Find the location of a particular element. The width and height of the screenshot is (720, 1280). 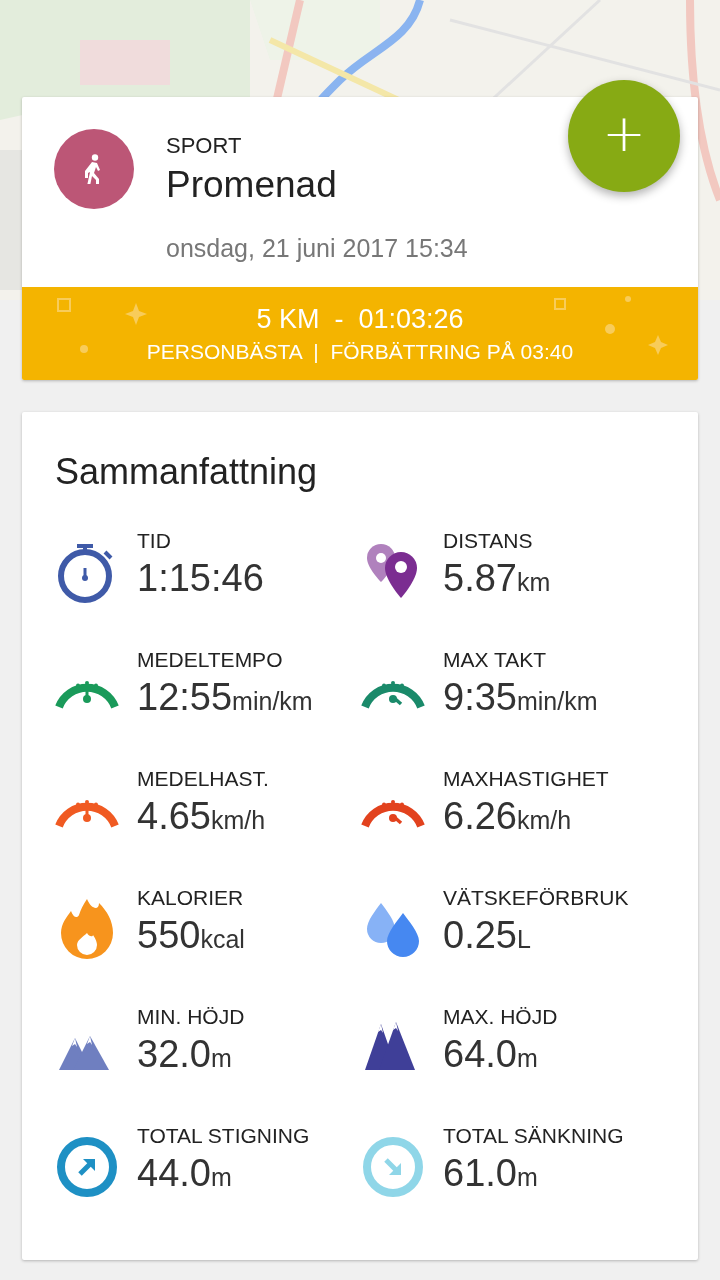

stat-value: 4.65 is located at coordinates (174, 816).